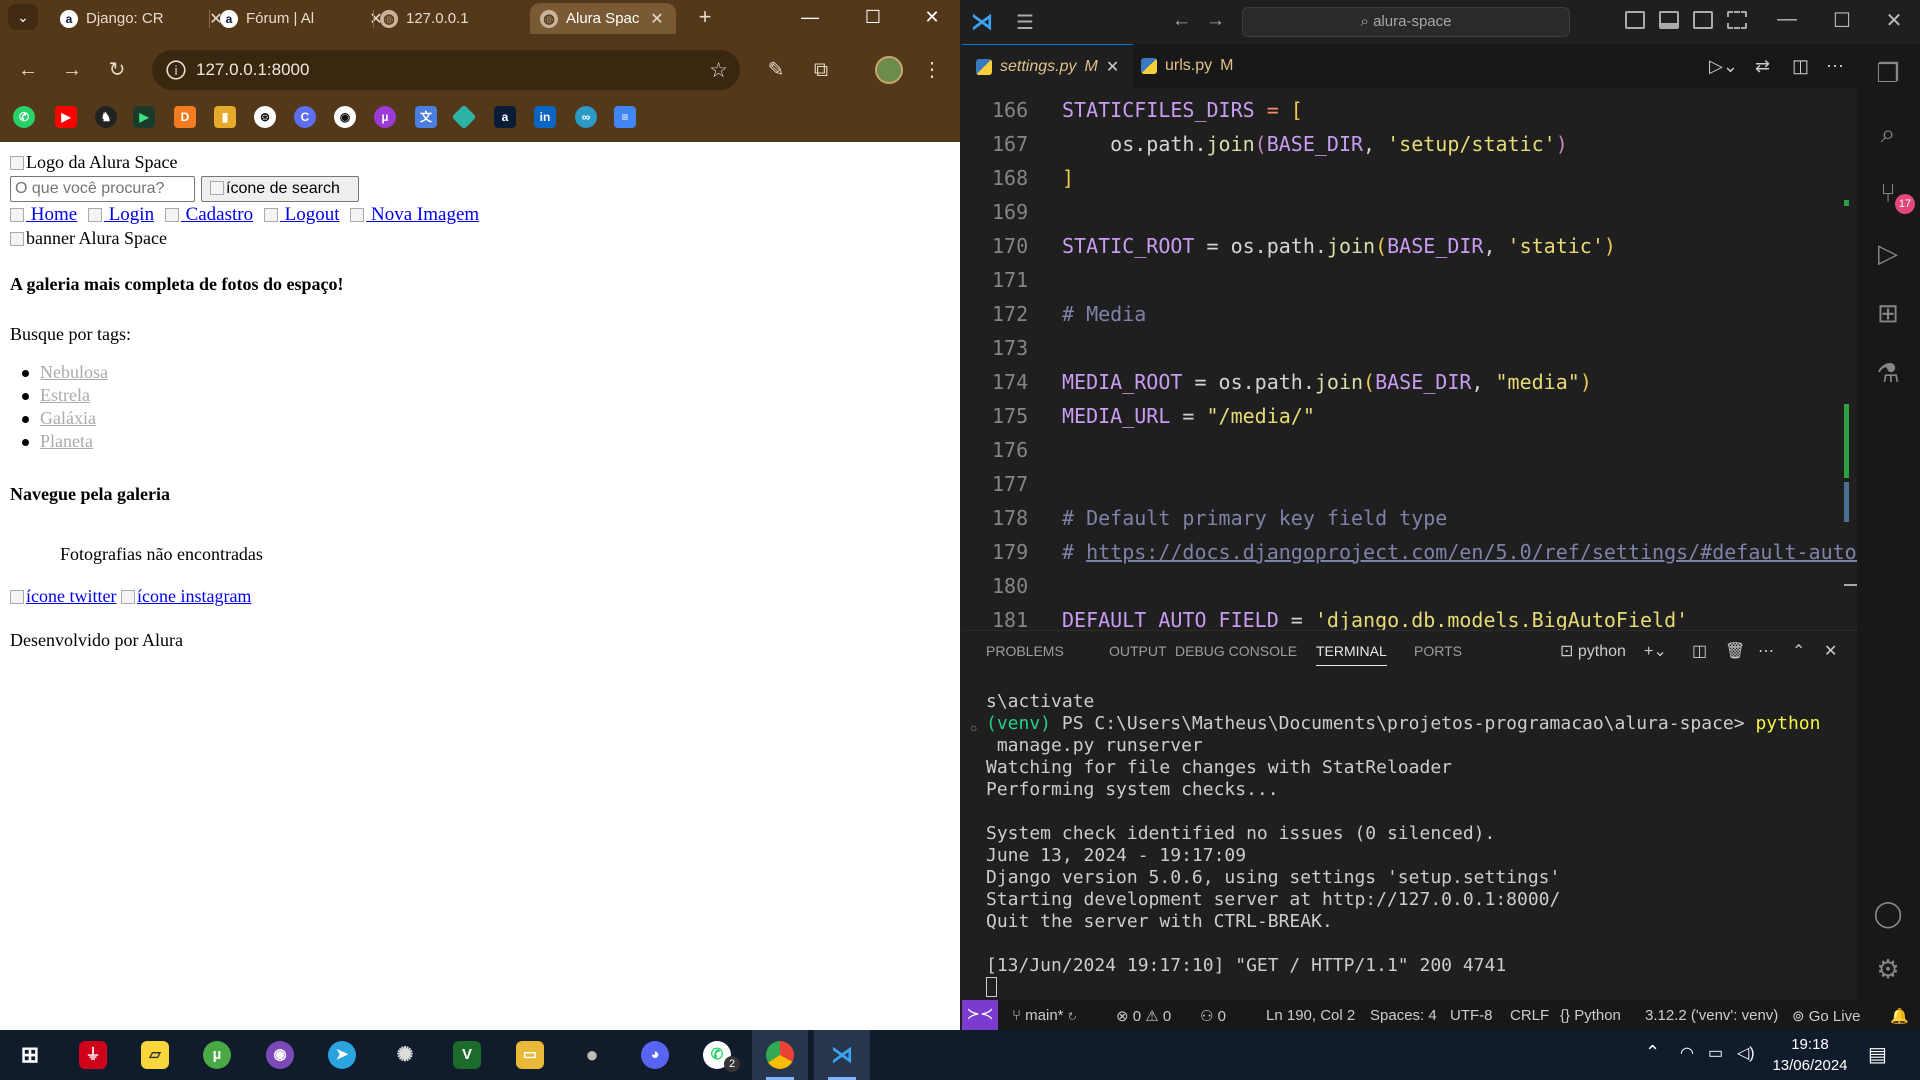 This screenshot has width=1920, height=1080. Describe the element at coordinates (873, 17) in the screenshot. I see `maximize-icon: ☐` at that location.